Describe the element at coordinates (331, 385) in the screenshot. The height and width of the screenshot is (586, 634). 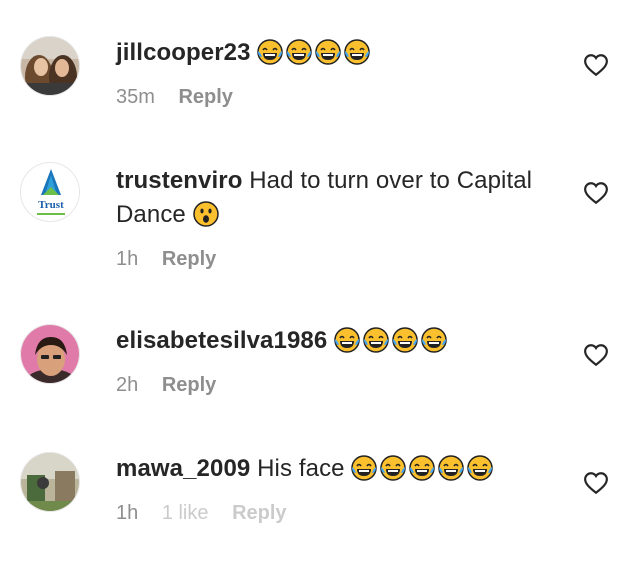
I see `comment-meta: 2h Reply` at that location.